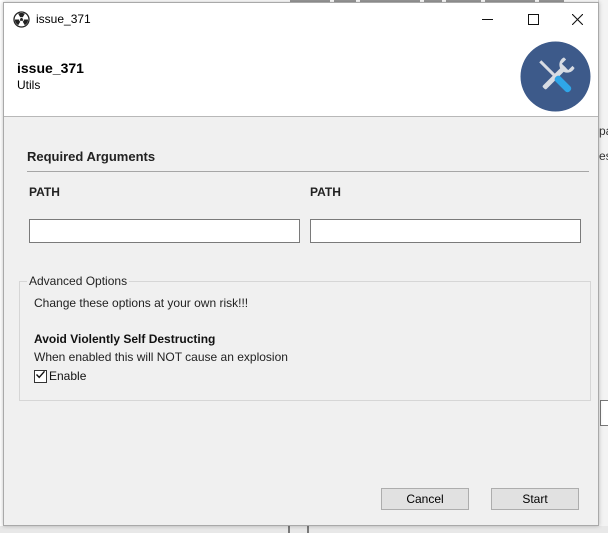 This screenshot has height=533, width=608. What do you see at coordinates (50, 68) in the screenshot?
I see `program-title: issue_371` at bounding box center [50, 68].